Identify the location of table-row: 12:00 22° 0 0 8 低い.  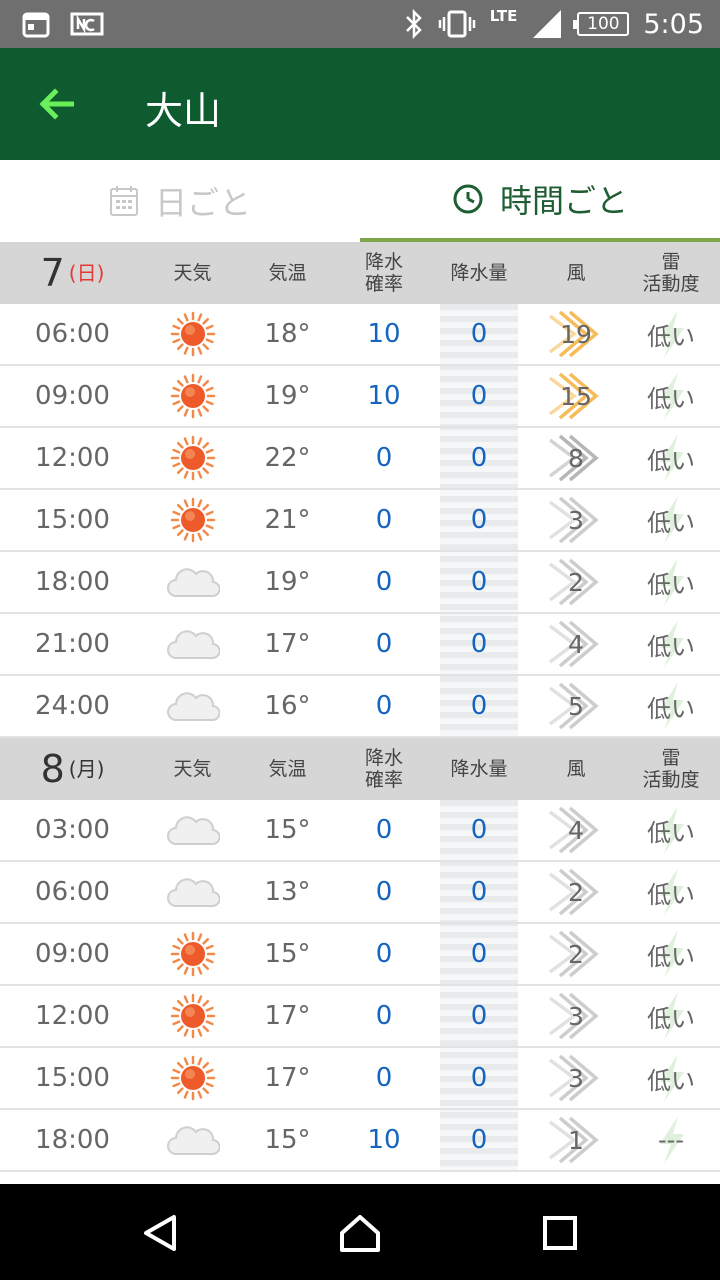
(360, 459).